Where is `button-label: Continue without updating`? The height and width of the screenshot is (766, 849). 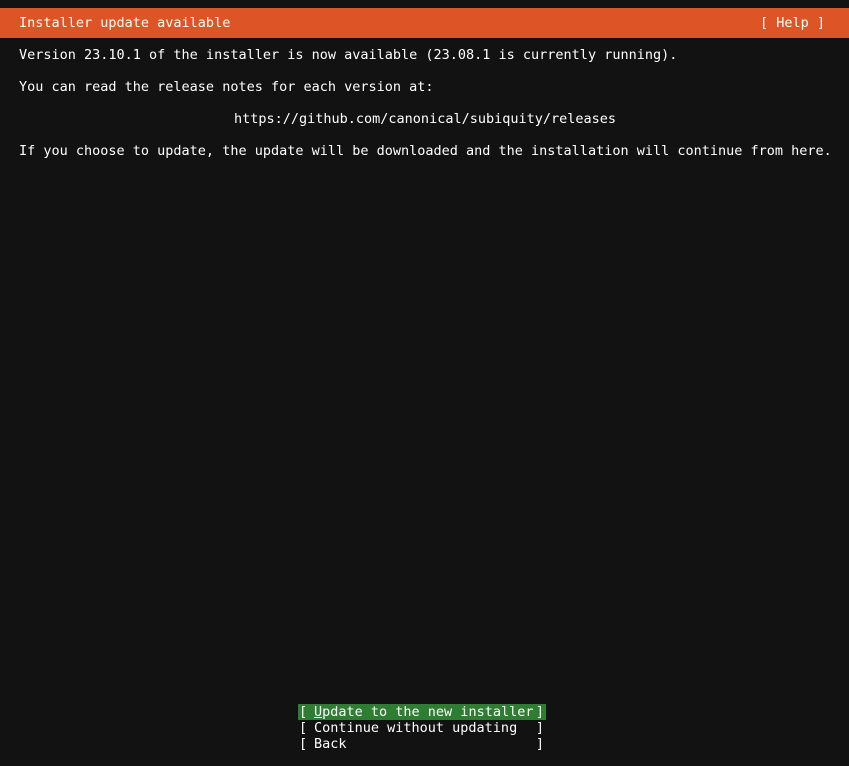
button-label: Continue without updating is located at coordinates (416, 728).